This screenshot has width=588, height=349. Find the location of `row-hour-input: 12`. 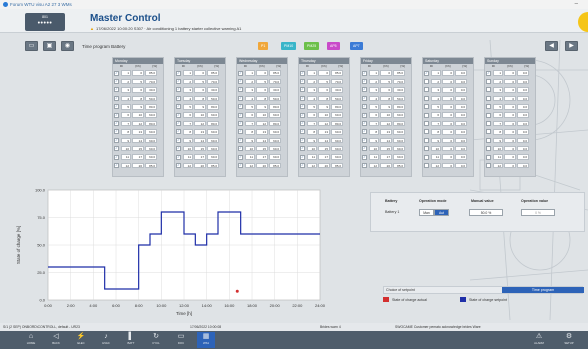

row-hour-input: 12 is located at coordinates (200, 123).